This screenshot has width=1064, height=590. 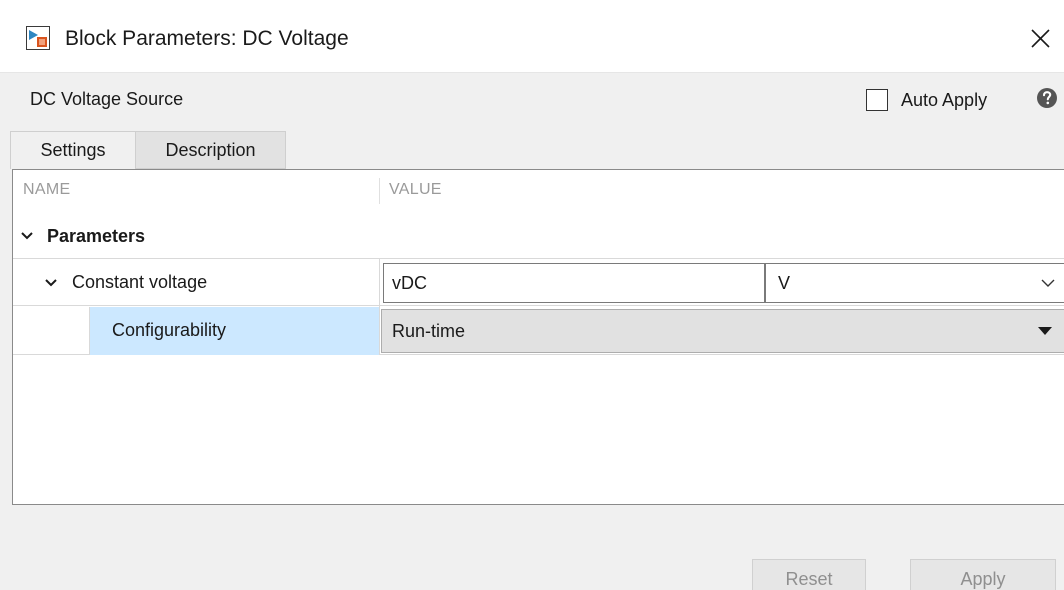 I want to click on block-header: DC Voltage Source Auto Apply, so click(x=532, y=101).